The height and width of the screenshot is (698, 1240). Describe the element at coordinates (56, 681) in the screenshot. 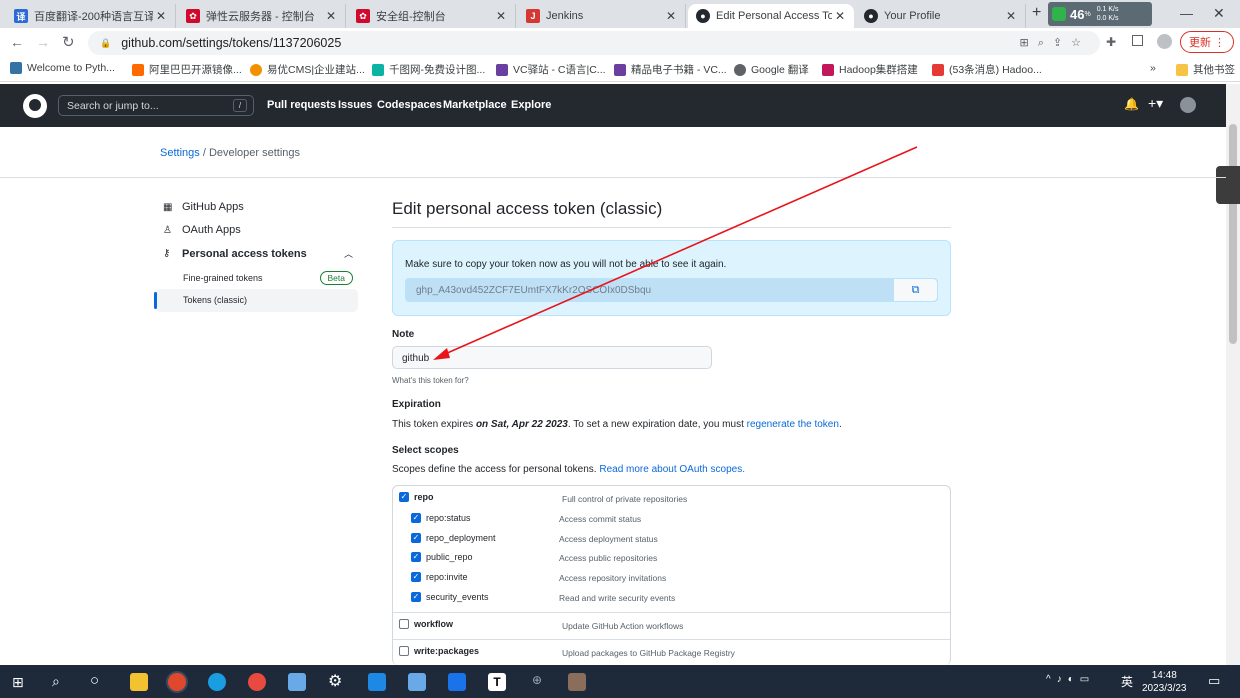

I see `search-icon: ⌕` at that location.